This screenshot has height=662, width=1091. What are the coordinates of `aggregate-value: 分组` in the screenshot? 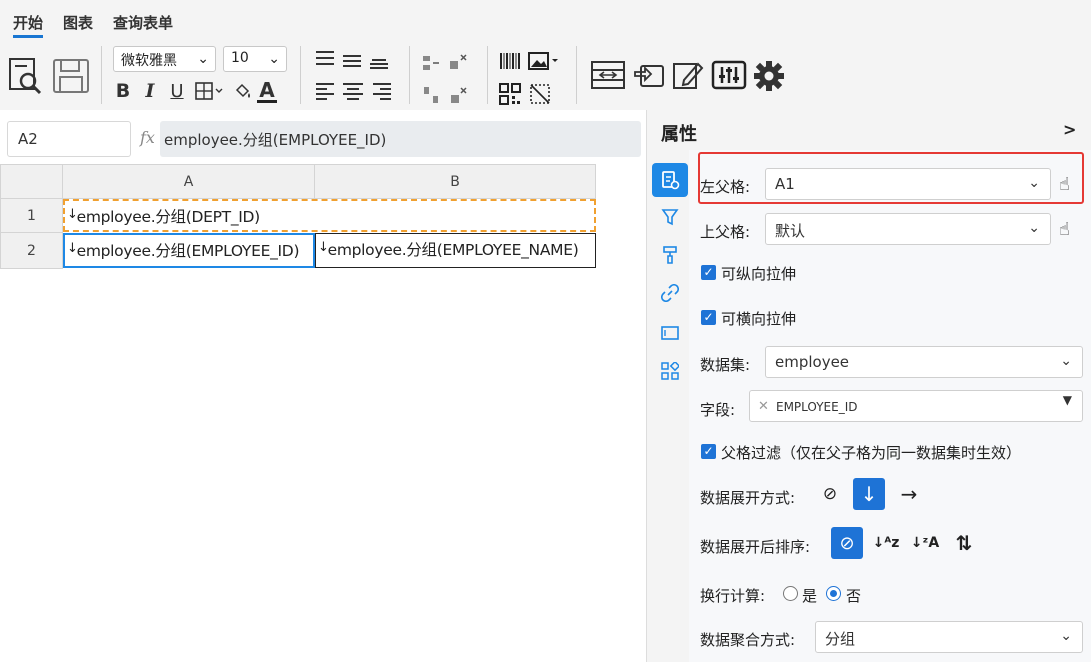 It's located at (840, 639).